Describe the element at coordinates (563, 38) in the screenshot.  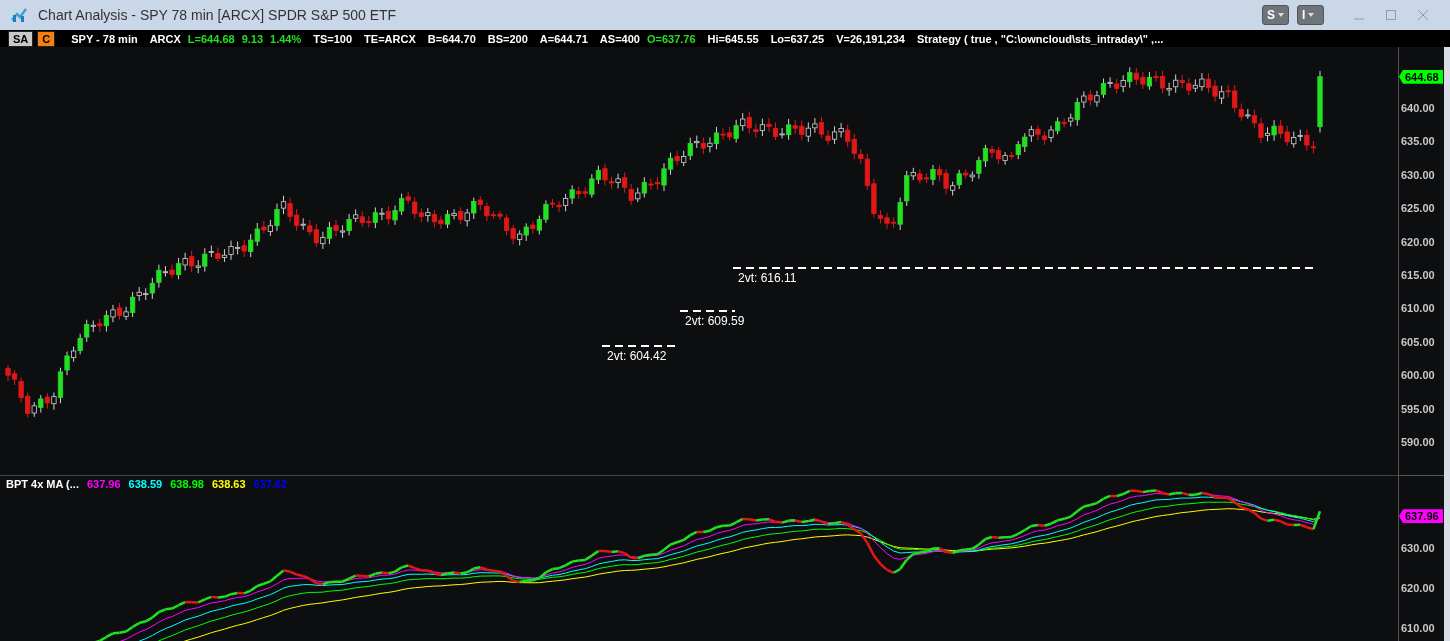
I see `quote-field: A=644.71` at that location.